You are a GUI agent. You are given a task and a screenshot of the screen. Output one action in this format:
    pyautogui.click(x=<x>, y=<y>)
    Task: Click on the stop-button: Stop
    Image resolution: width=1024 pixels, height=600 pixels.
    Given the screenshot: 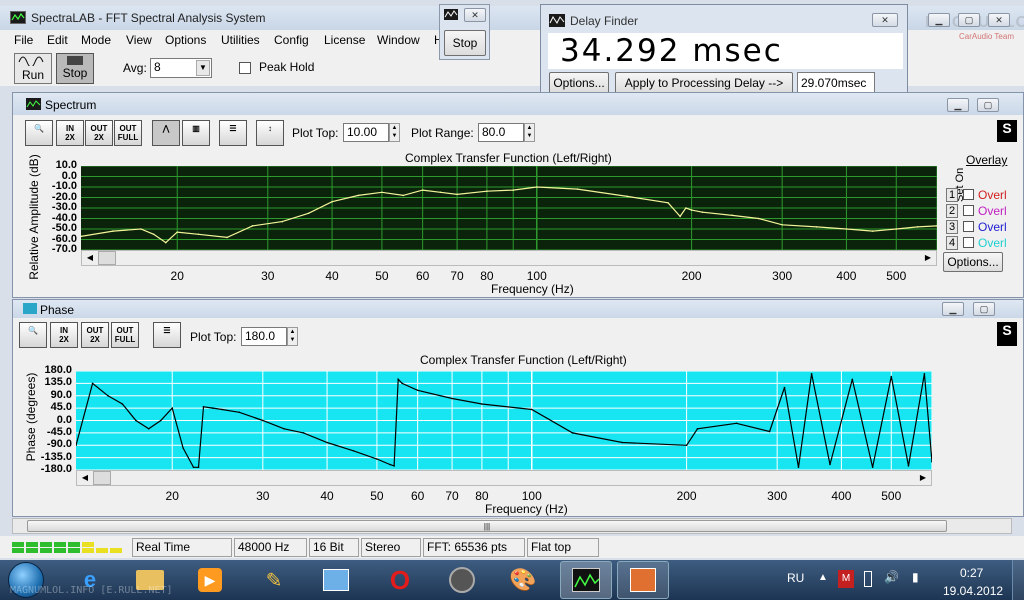 What is the action you would take?
    pyautogui.click(x=75, y=68)
    